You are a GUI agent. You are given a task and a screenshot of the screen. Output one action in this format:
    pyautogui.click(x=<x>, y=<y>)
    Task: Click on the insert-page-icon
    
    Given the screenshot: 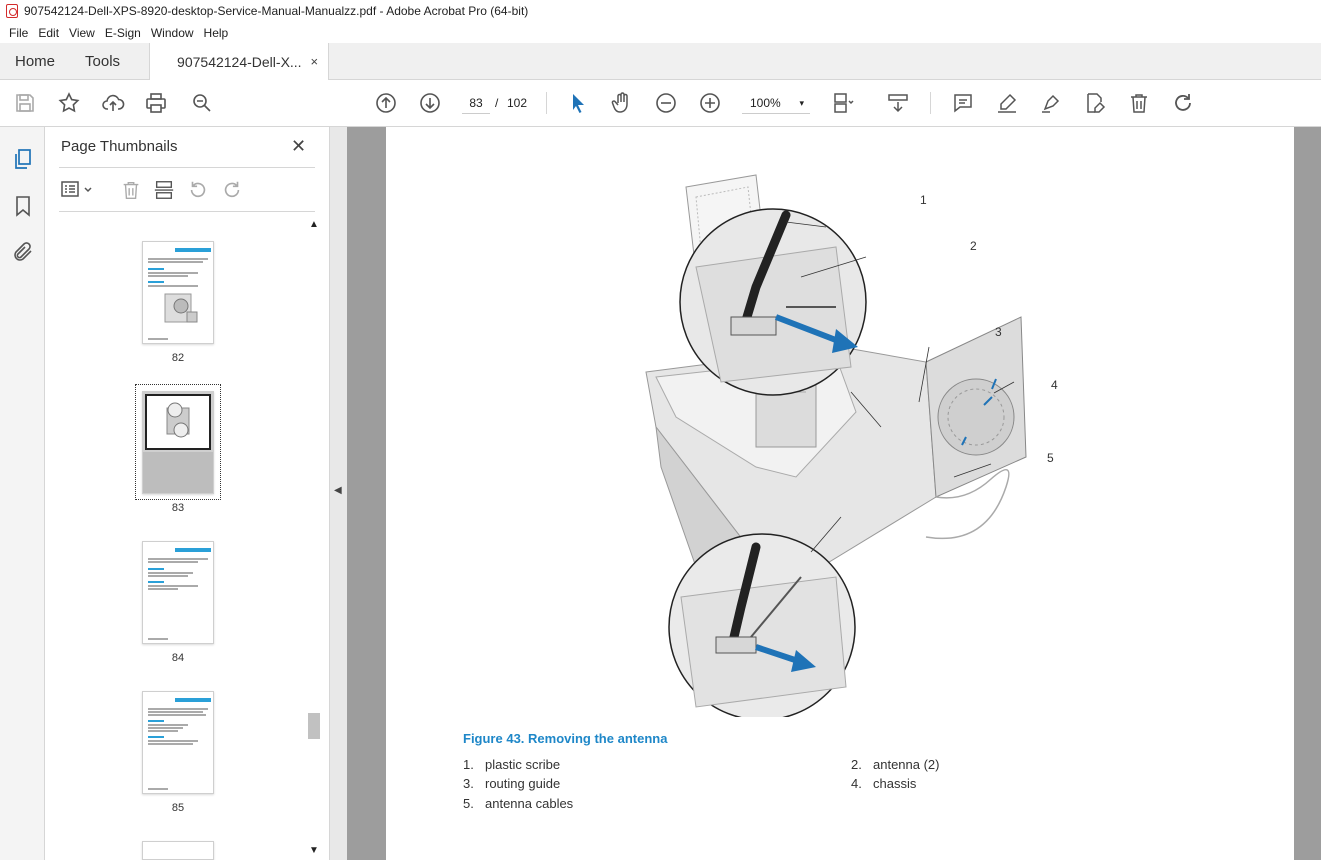 What is the action you would take?
    pyautogui.click(x=164, y=190)
    